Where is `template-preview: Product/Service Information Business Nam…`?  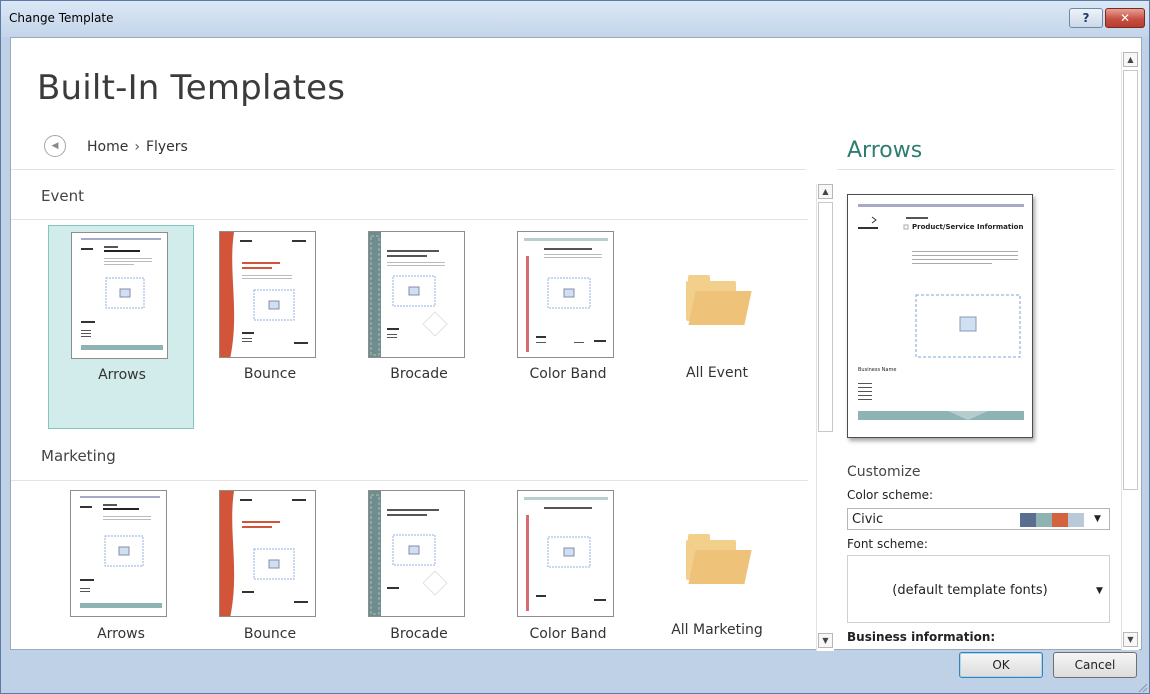 template-preview: Product/Service Information Business Nam… is located at coordinates (940, 316).